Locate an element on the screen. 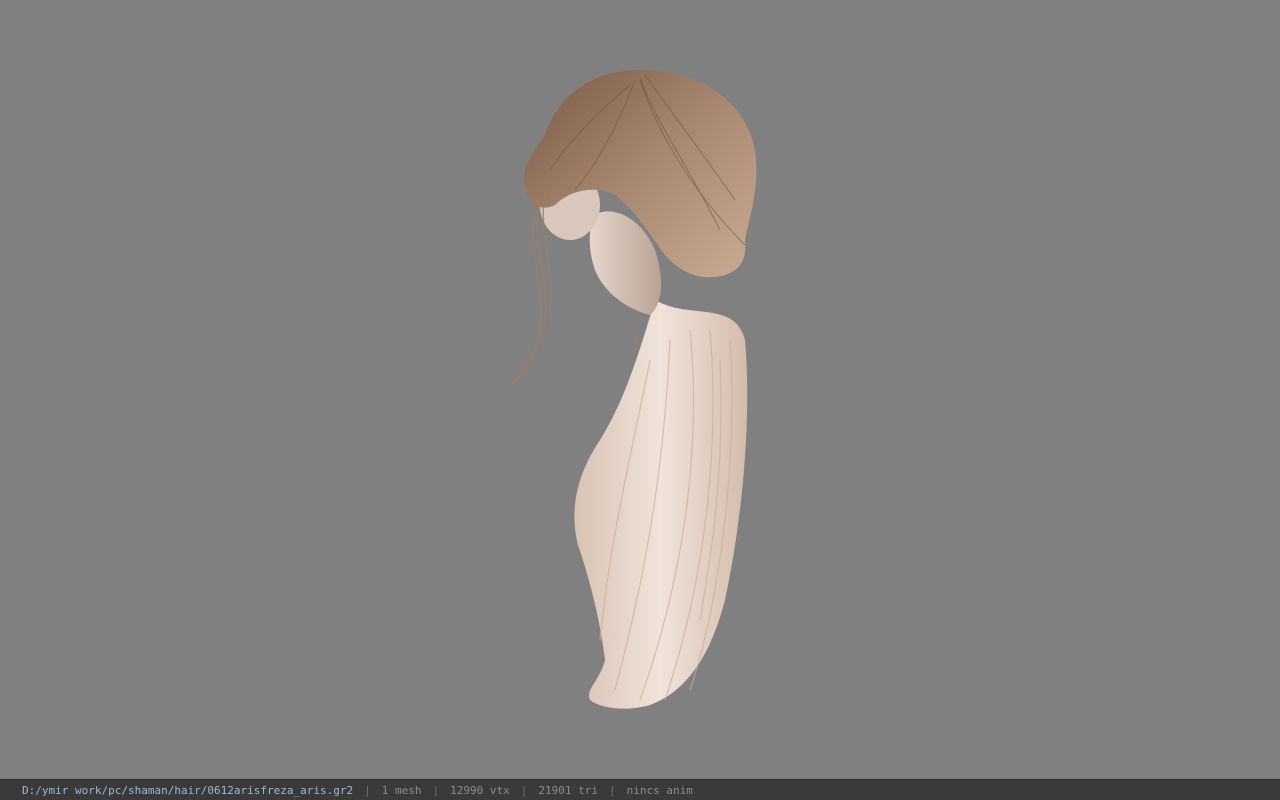  animation-status-label: nincs anim is located at coordinates (659, 790).